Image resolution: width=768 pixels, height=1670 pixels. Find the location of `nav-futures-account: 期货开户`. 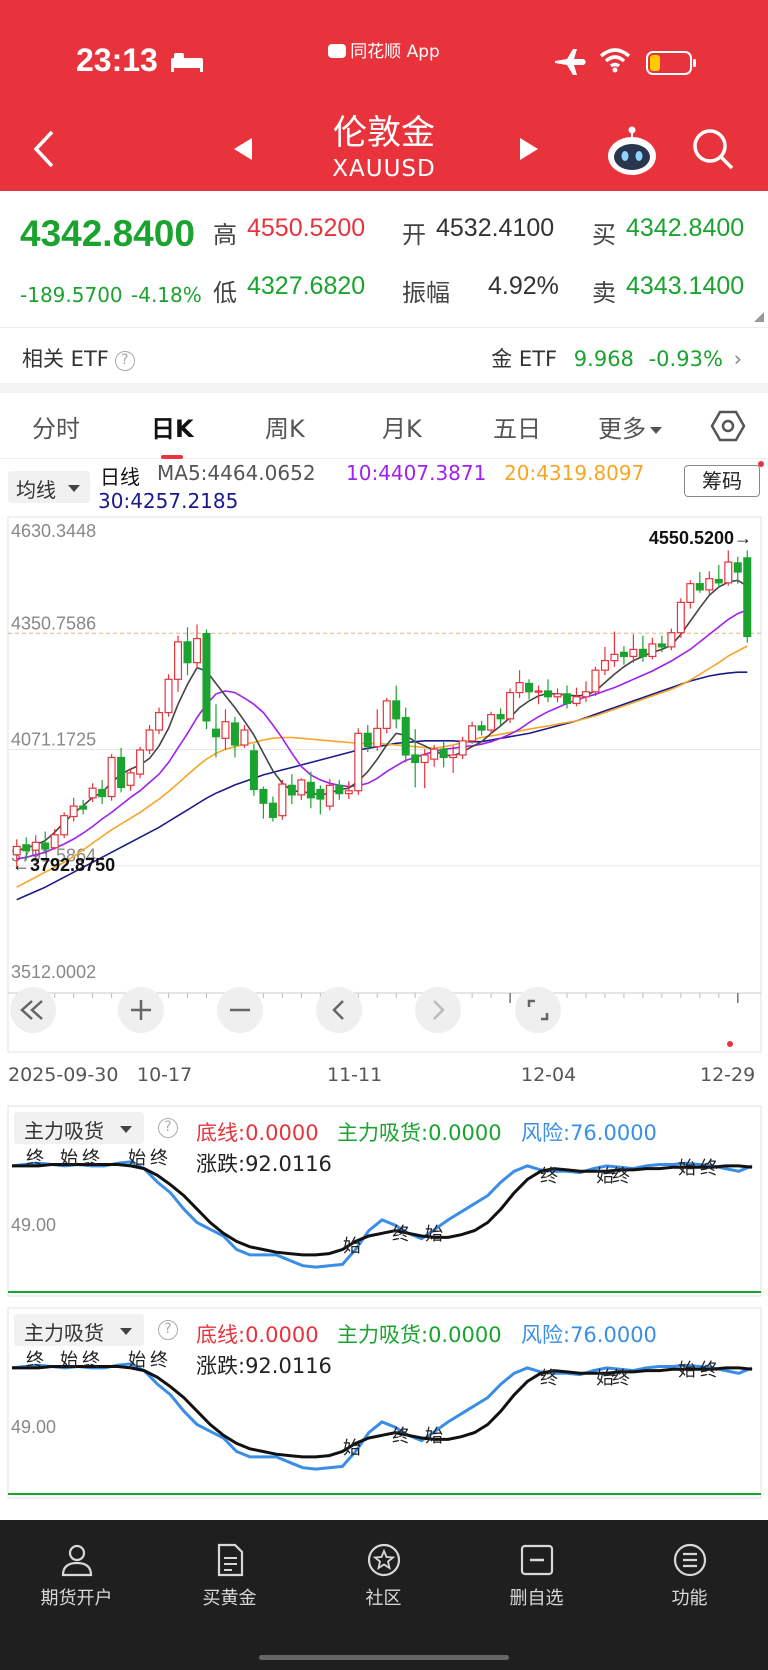

nav-futures-account: 期货开户 is located at coordinates (76, 1570).